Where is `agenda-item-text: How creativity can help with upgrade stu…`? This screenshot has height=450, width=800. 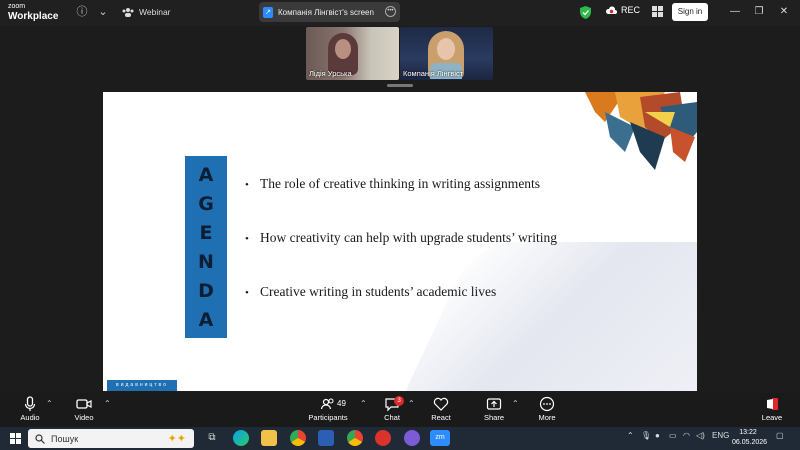 agenda-item-text: How creativity can help with upgrade stu… is located at coordinates (409, 237).